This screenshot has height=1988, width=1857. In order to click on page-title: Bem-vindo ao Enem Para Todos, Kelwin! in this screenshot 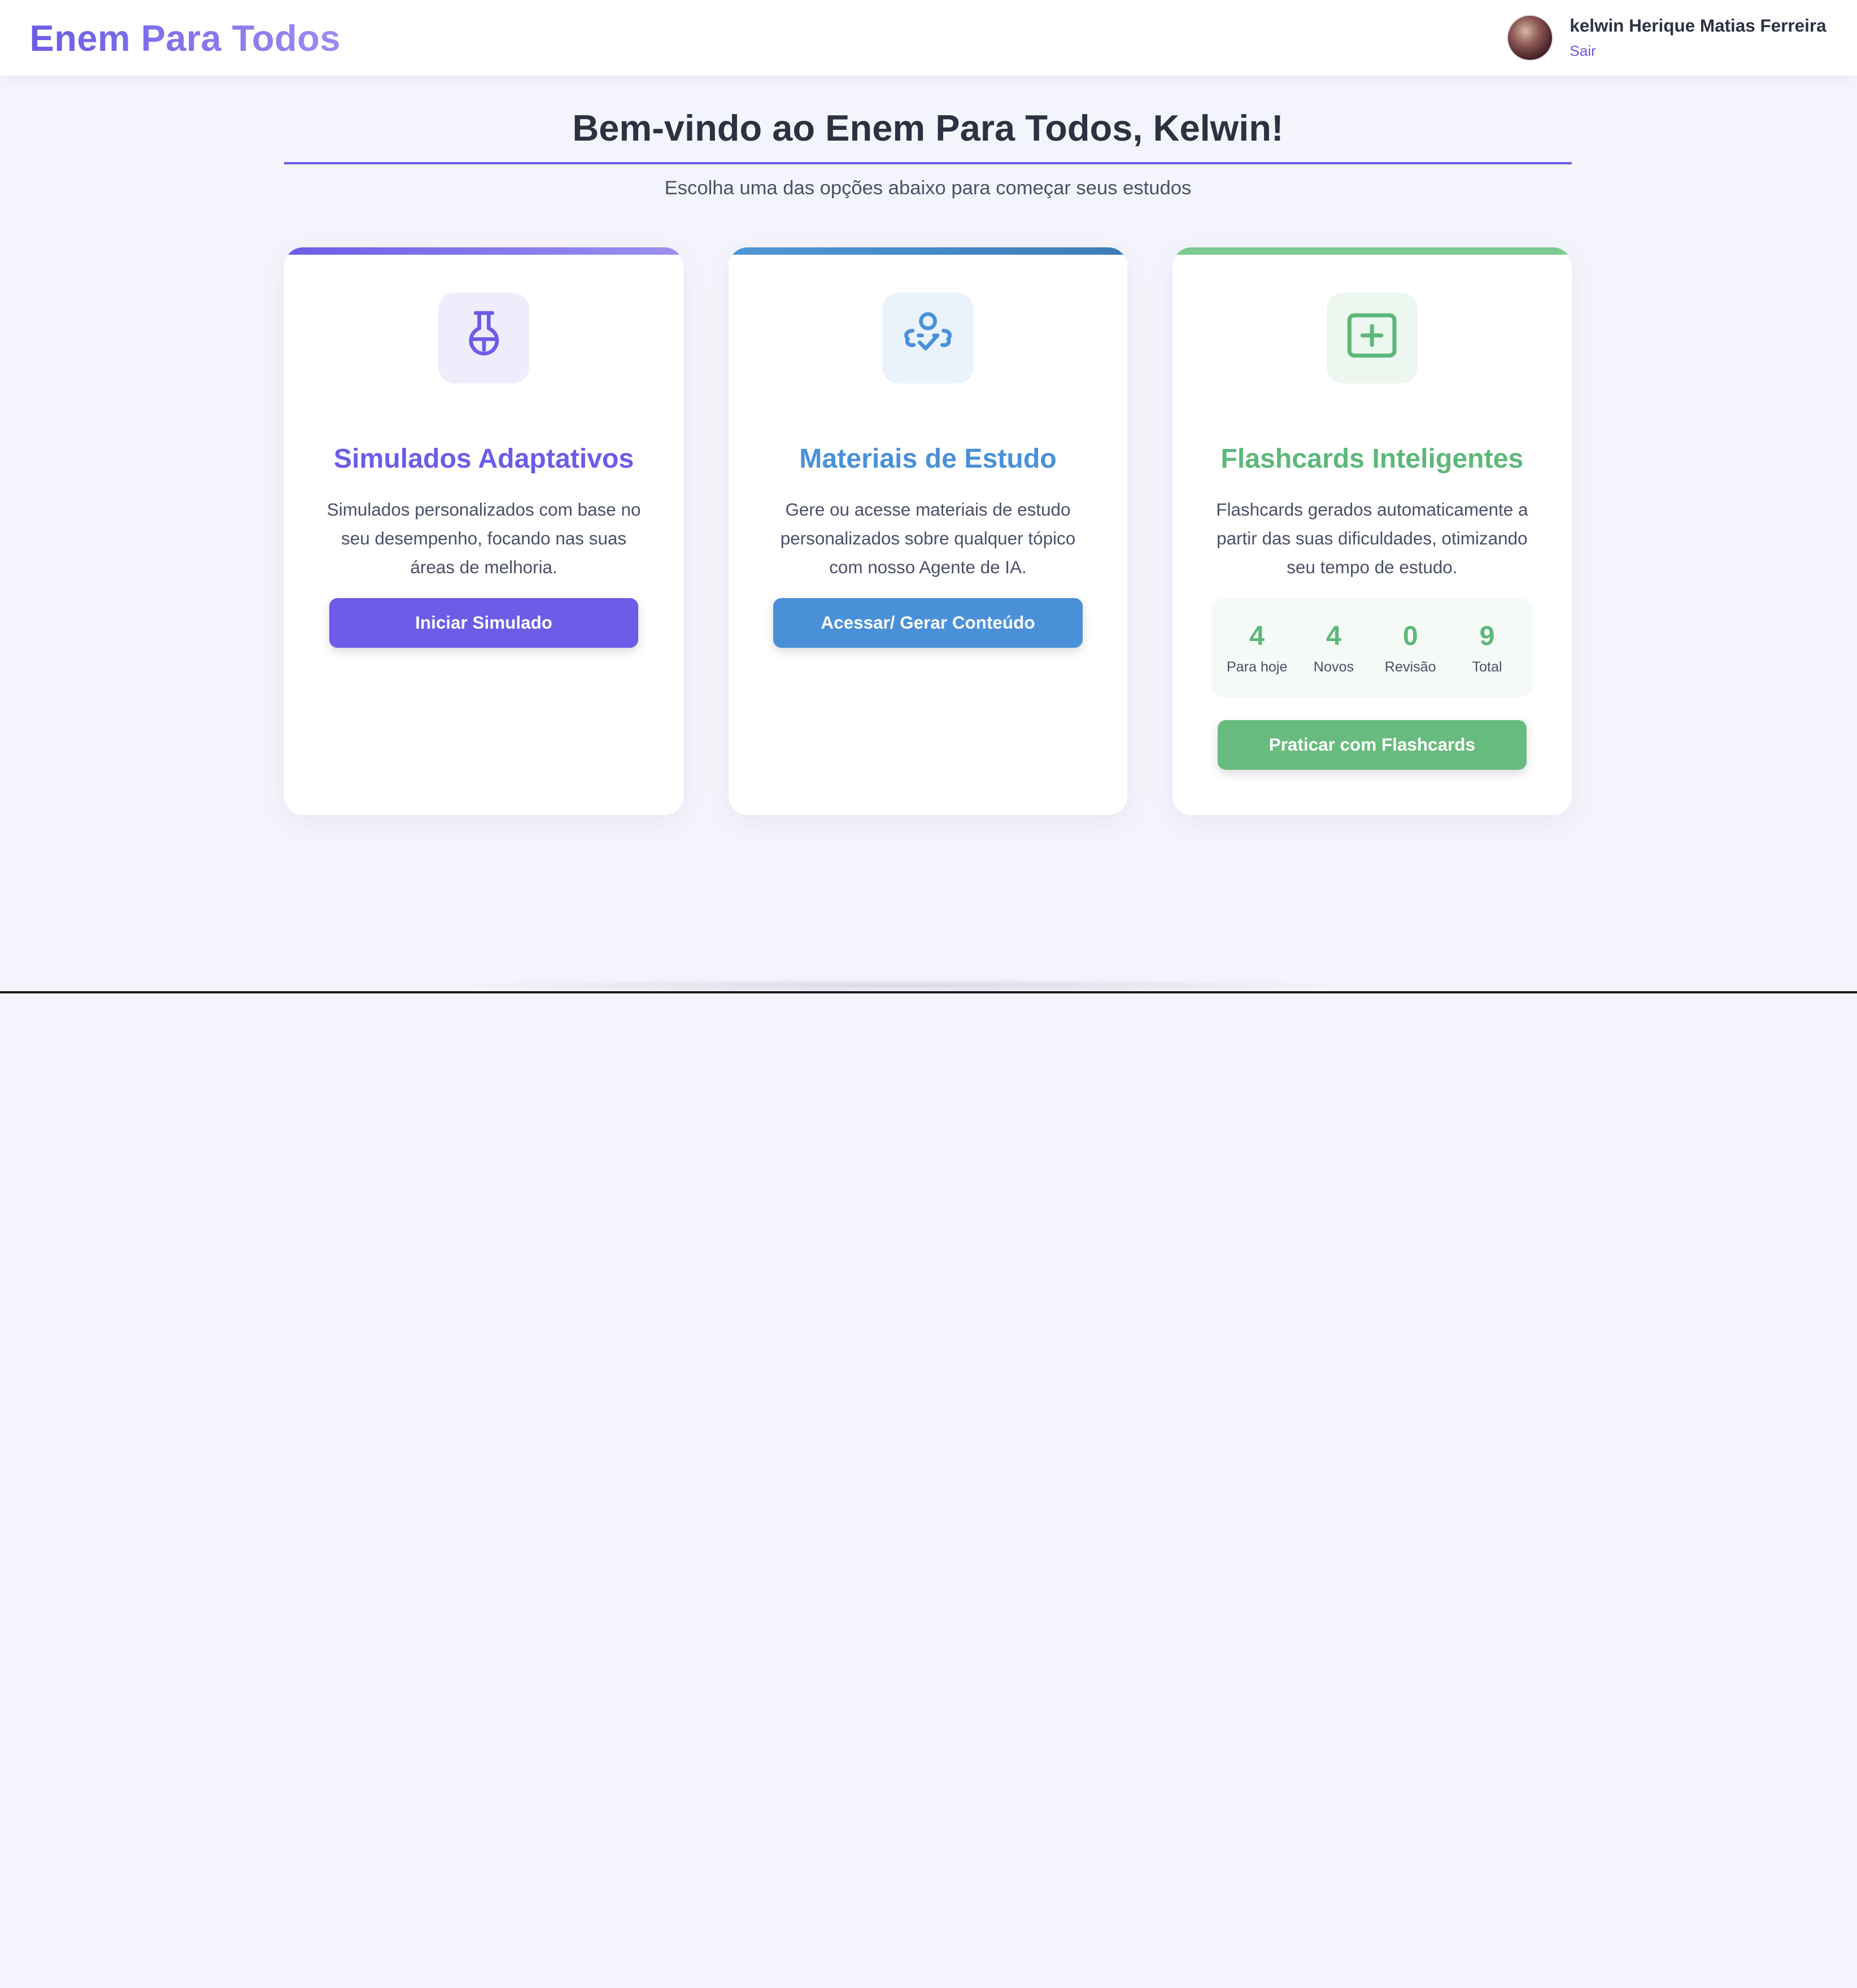, I will do `click(928, 136)`.